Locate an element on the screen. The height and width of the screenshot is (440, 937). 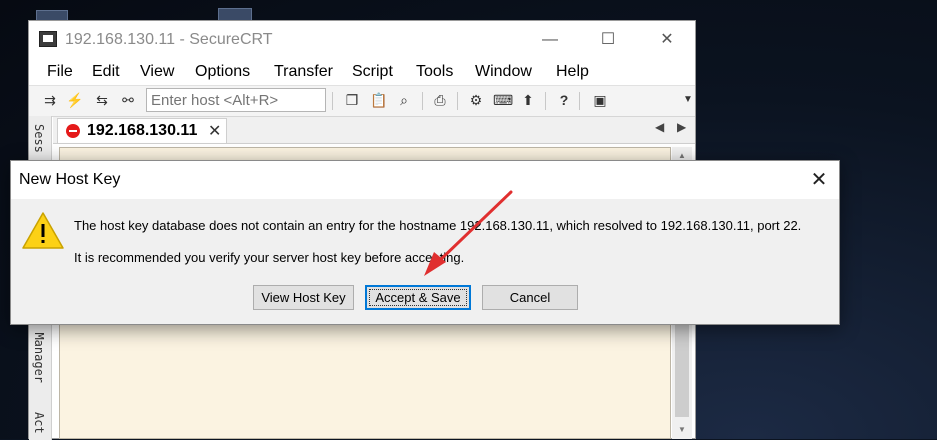
menu-view: View is located at coordinates (157, 72).